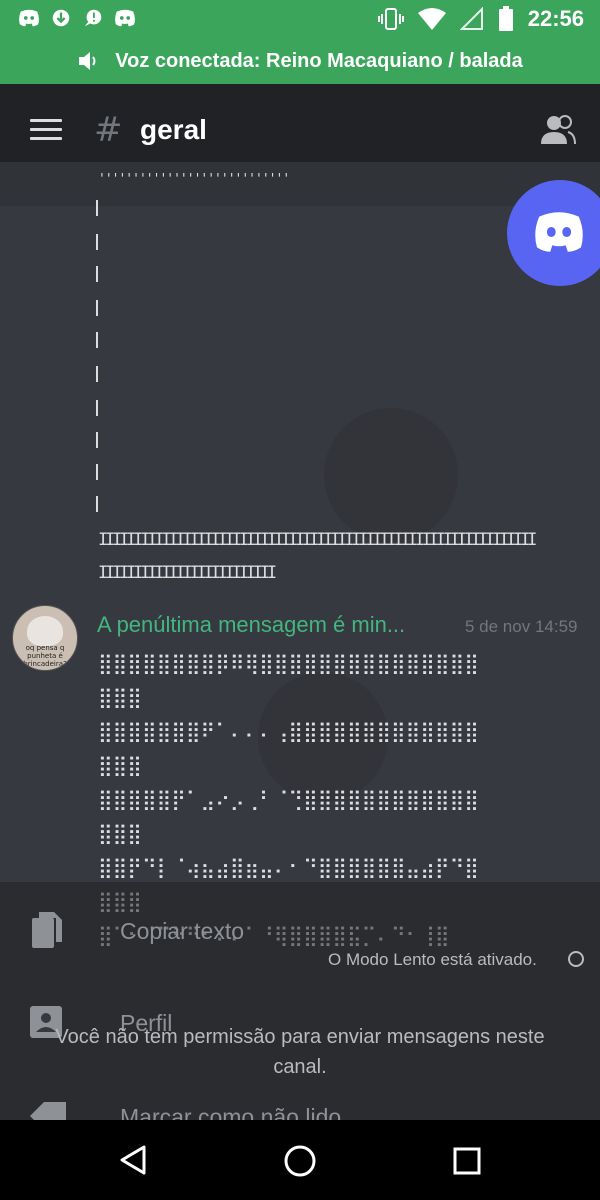 This screenshot has height=1200, width=600. I want to click on status-bar: 22:56, so click(300, 19).